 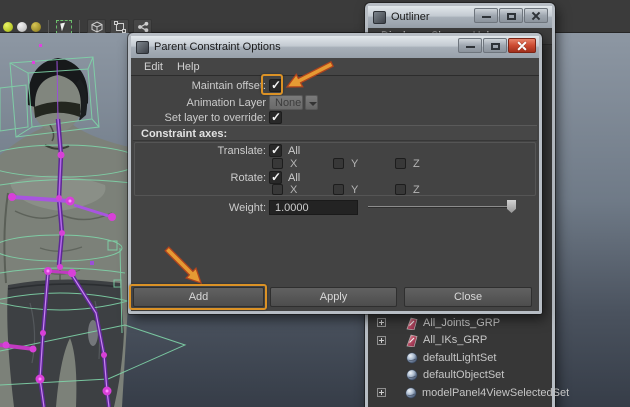 What do you see at coordinates (215, 118) in the screenshot?
I see `set-layer-override-label: Set layer to override:` at bounding box center [215, 118].